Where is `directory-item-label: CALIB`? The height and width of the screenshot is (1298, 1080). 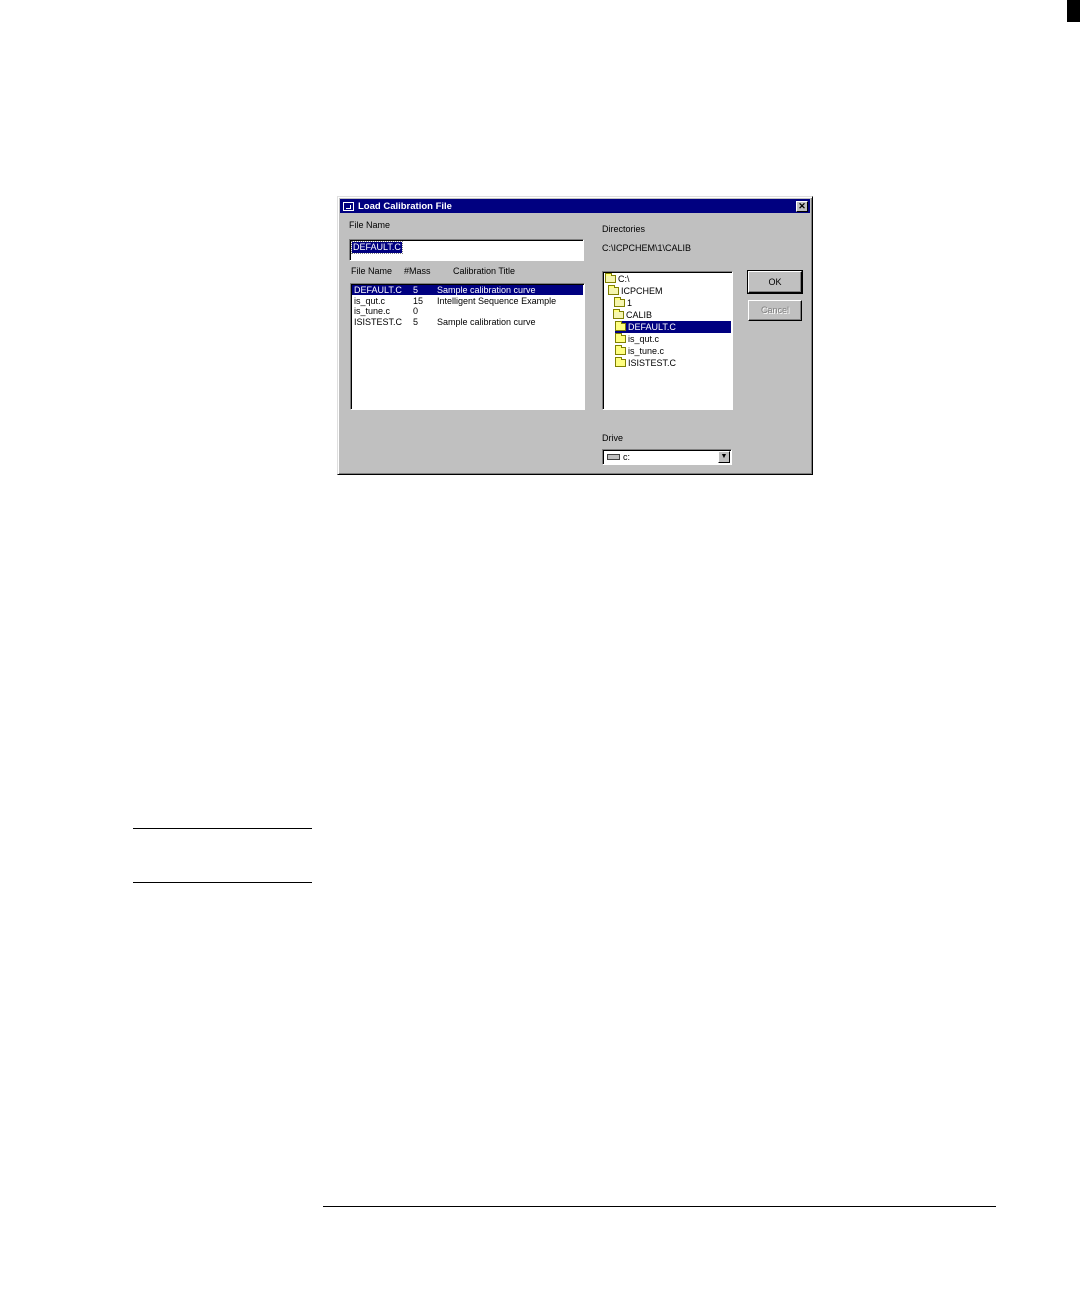
directory-item-label: CALIB is located at coordinates (639, 315).